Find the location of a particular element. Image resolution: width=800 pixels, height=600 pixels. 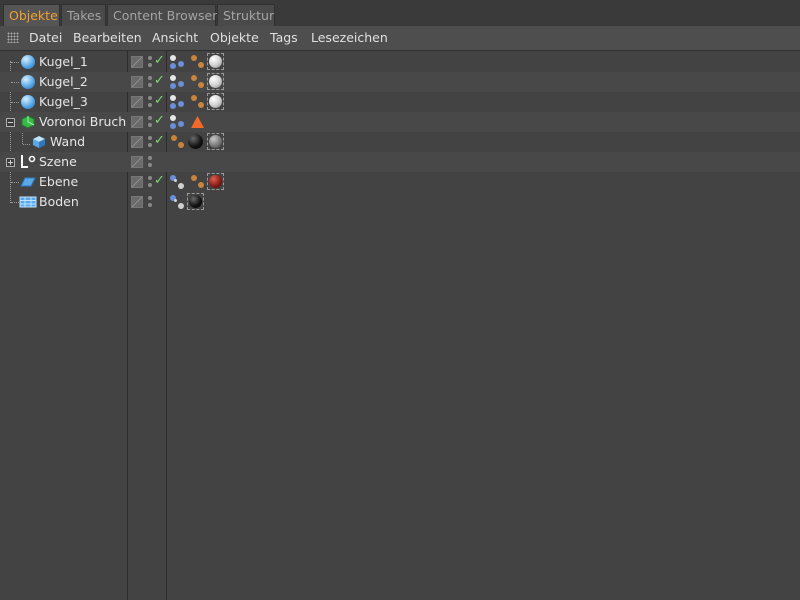

object-row-boden: Boden is located at coordinates (400, 202).